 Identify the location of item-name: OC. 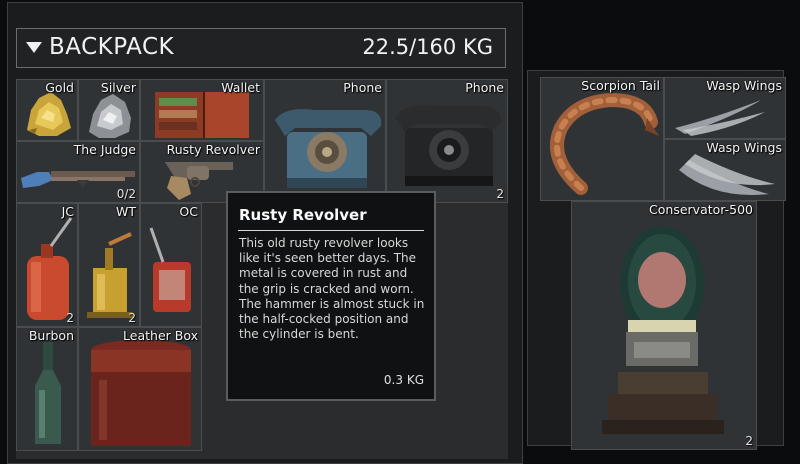
(188, 211).